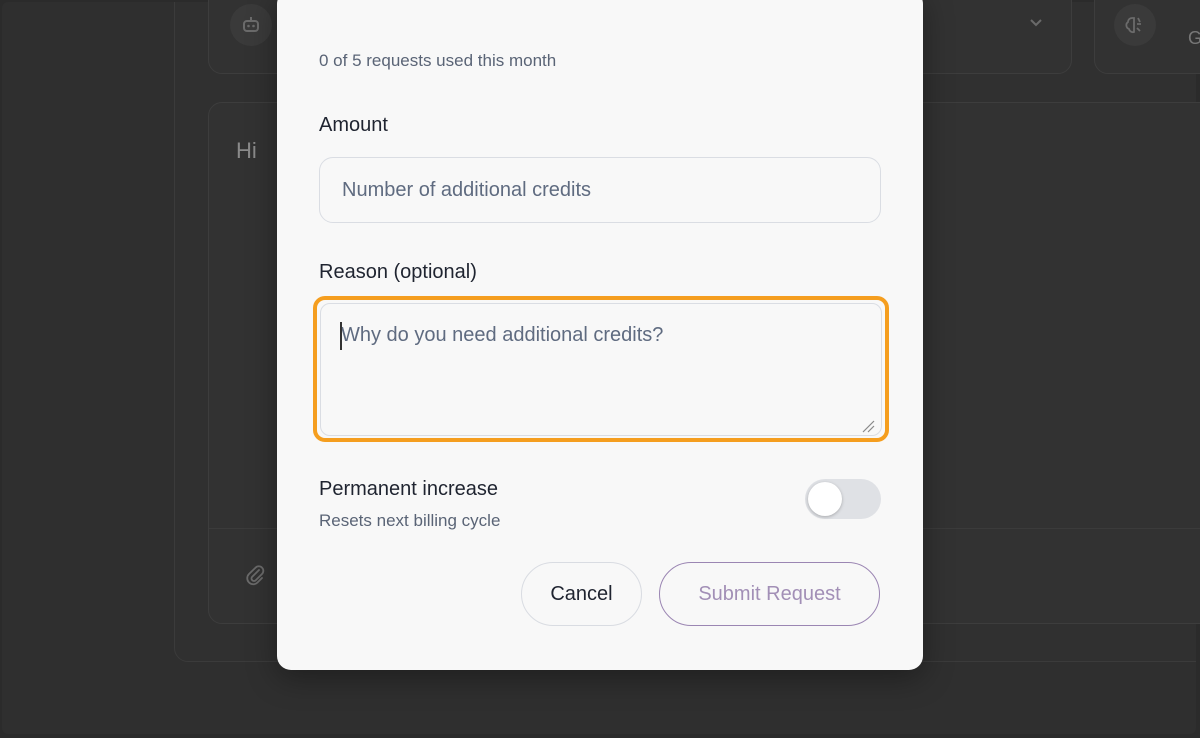  I want to click on amount-label: Amount, so click(353, 125).